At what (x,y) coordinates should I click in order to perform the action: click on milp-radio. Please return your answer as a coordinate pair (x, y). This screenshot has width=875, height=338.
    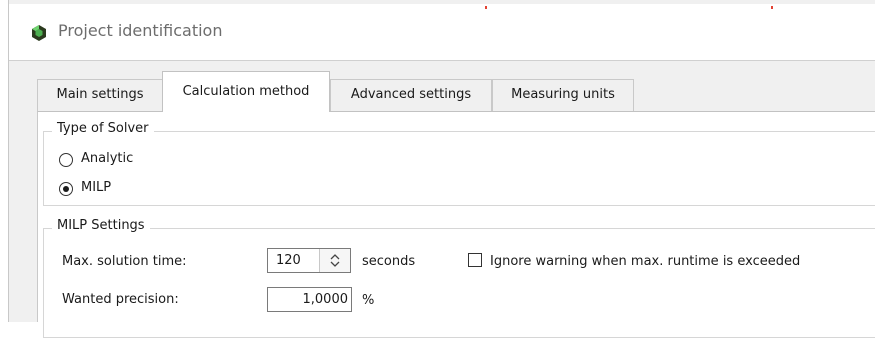
    Looking at the image, I should click on (66, 189).